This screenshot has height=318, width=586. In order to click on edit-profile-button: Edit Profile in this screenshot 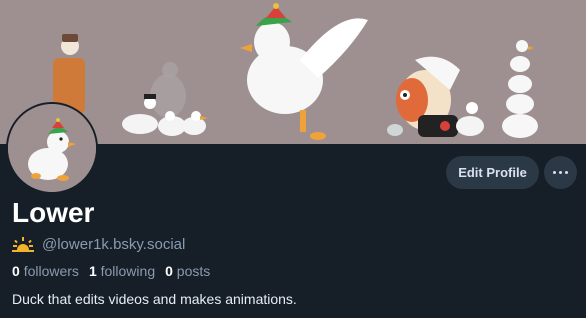, I will do `click(492, 172)`.